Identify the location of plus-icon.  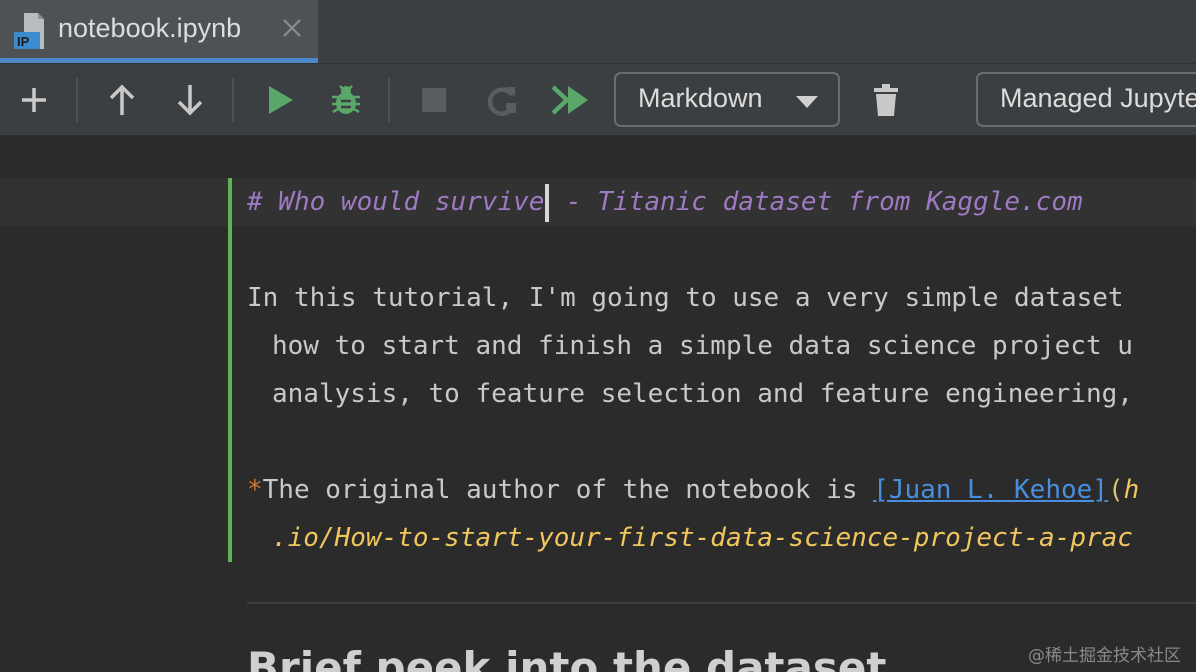
(34, 100).